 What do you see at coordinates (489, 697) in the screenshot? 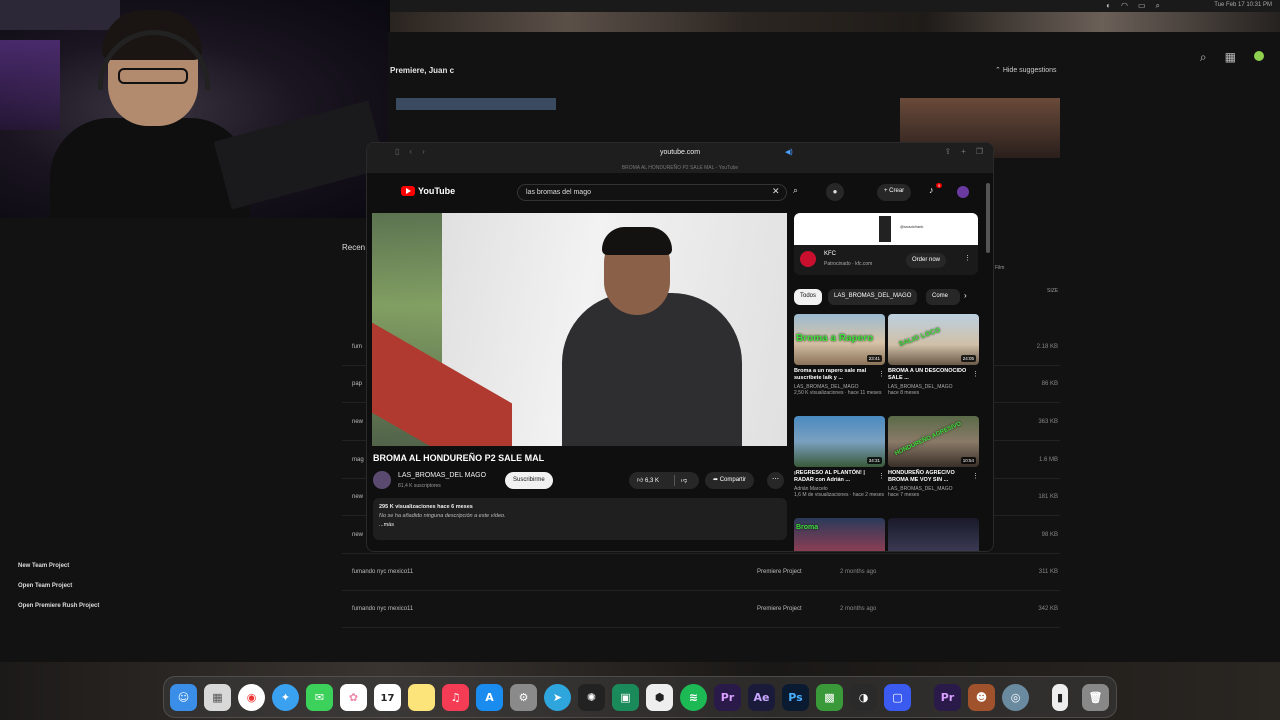
I see `app-store-icon: A` at bounding box center [489, 697].